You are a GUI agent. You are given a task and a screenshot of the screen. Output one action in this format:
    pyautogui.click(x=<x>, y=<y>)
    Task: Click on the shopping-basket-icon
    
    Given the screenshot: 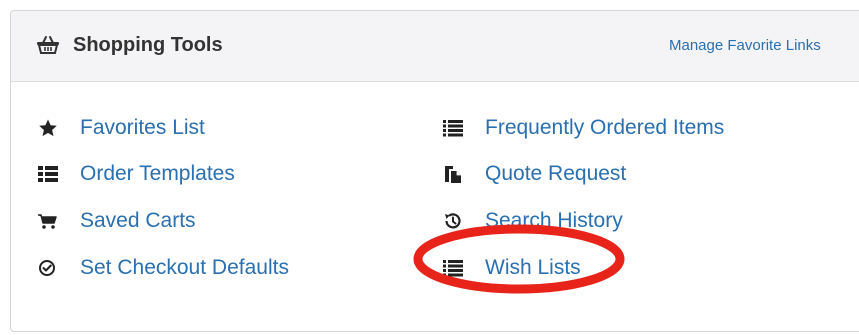 What is the action you would take?
    pyautogui.click(x=48, y=45)
    